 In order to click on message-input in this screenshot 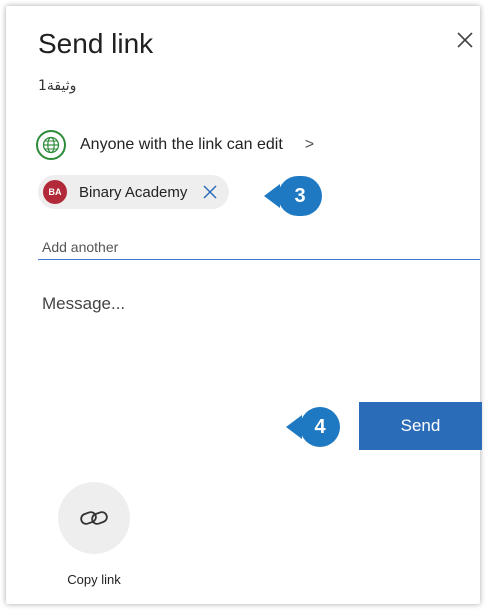, I will do `click(258, 334)`.